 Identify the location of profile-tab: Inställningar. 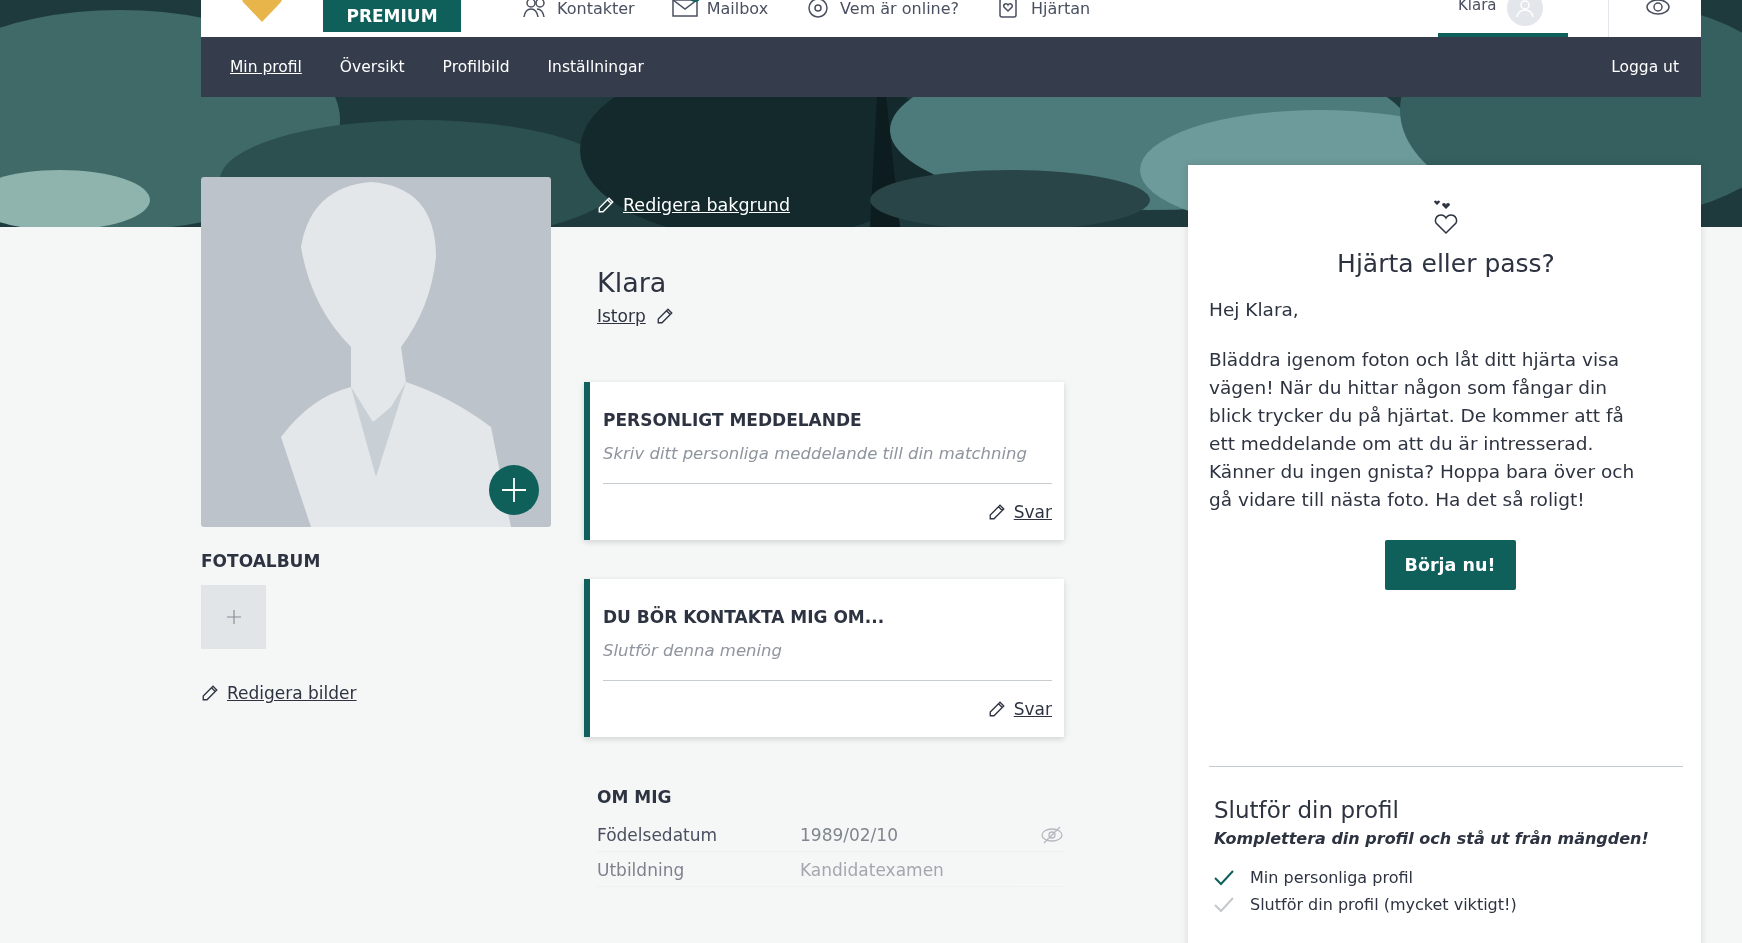
(595, 67).